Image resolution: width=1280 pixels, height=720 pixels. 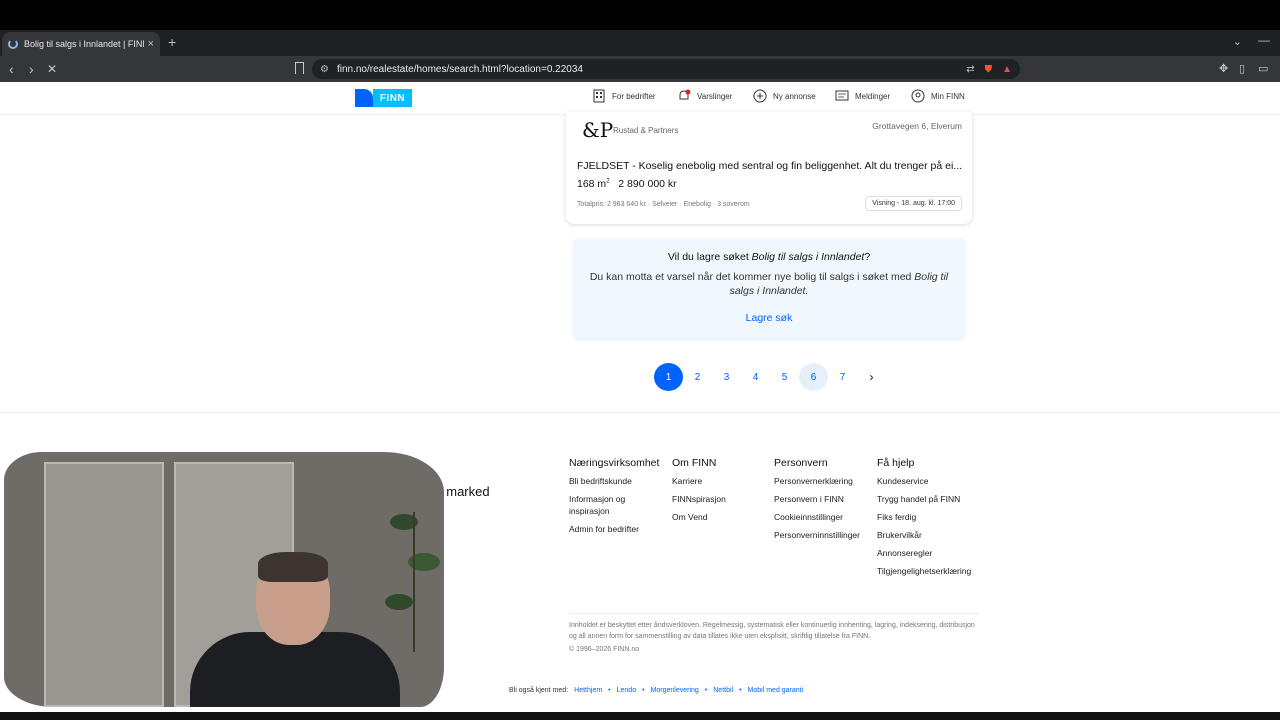 I want to click on bookmark-icon, so click(x=299, y=68).